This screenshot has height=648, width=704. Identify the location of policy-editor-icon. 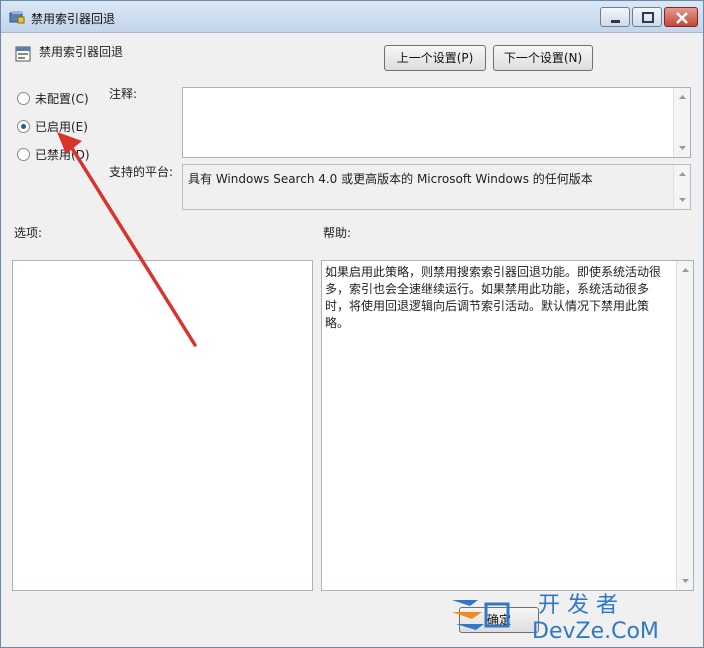
(17, 17).